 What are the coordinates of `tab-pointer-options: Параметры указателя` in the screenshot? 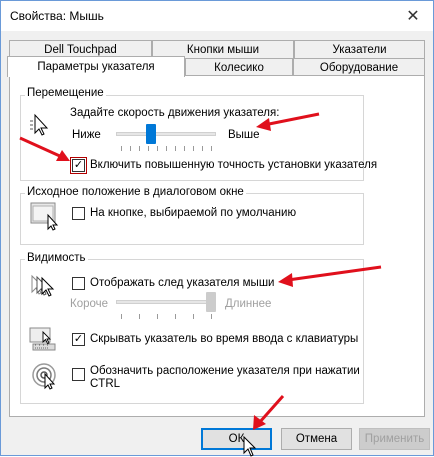 It's located at (96, 66).